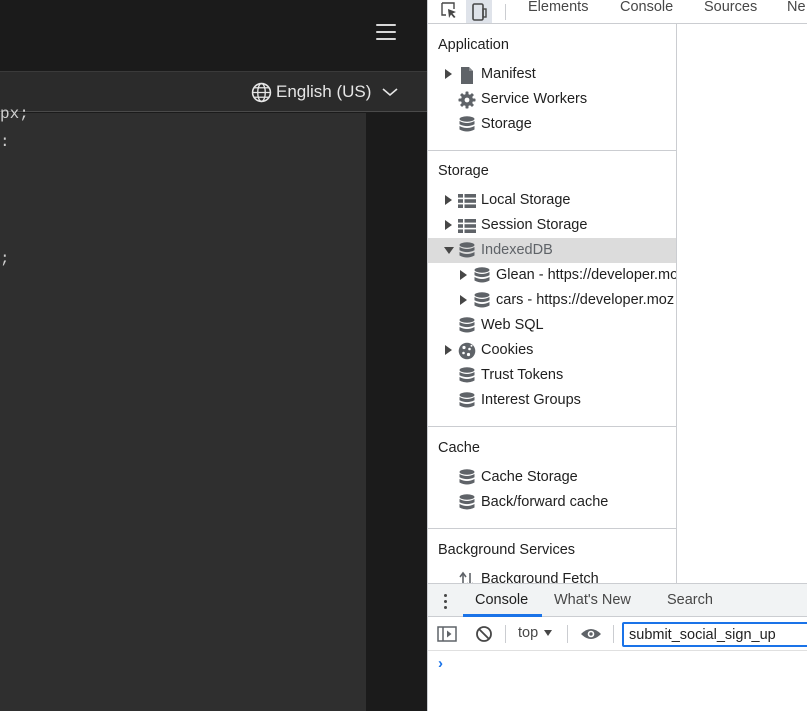 Image resolution: width=807 pixels, height=711 pixels. Describe the element at coordinates (617, 681) in the screenshot. I see `console-output: ›` at that location.